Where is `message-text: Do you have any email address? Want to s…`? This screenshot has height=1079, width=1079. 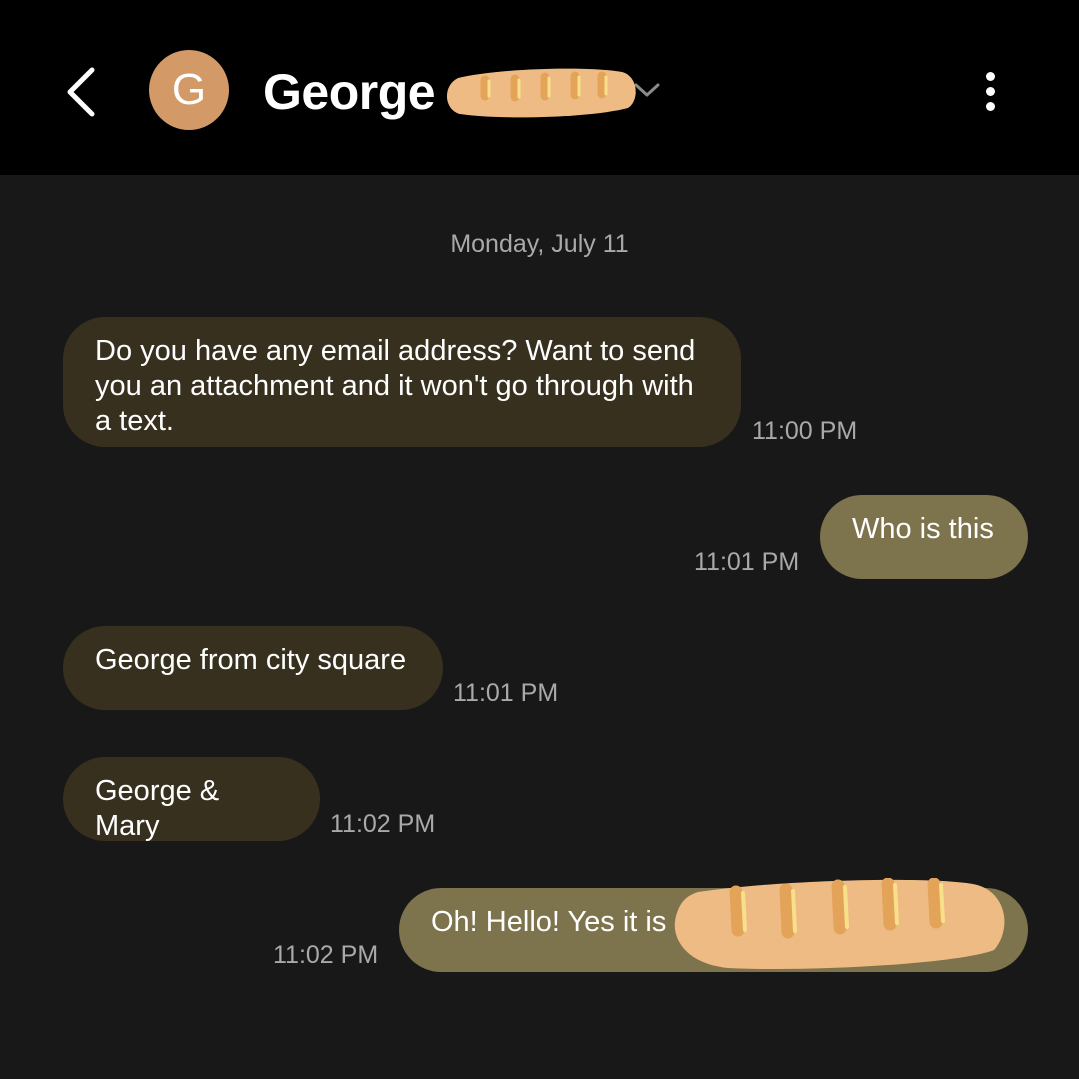
message-text: Do you have any email address? Want to s… is located at coordinates (395, 386).